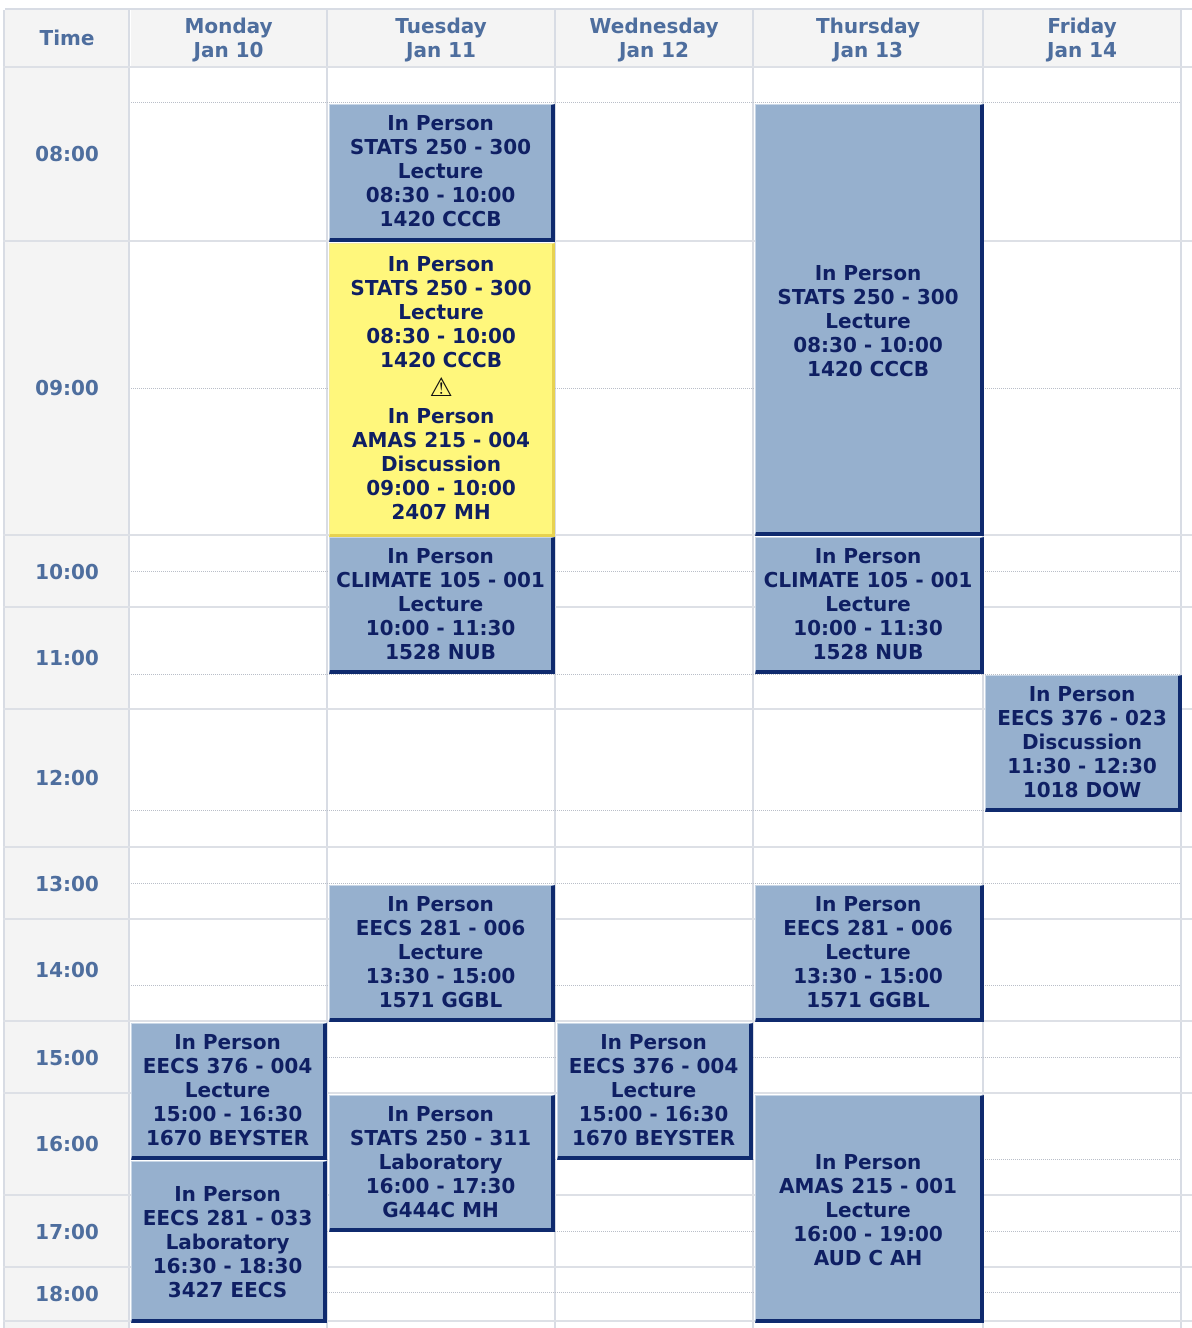 The image size is (1192, 1328). I want to click on event-room: 3427 EECS, so click(227, 1290).